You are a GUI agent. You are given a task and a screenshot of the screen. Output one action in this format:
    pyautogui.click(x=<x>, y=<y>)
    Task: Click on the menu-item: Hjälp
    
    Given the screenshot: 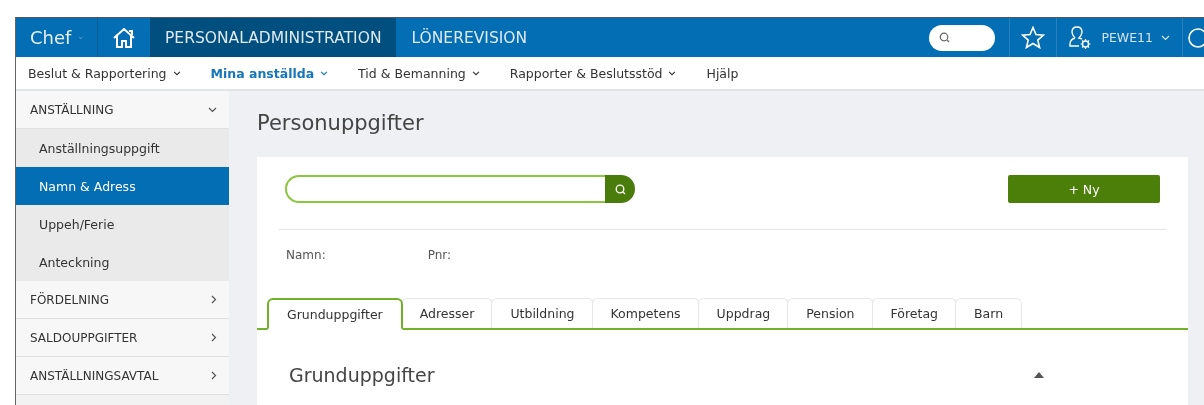 What is the action you would take?
    pyautogui.click(x=722, y=73)
    